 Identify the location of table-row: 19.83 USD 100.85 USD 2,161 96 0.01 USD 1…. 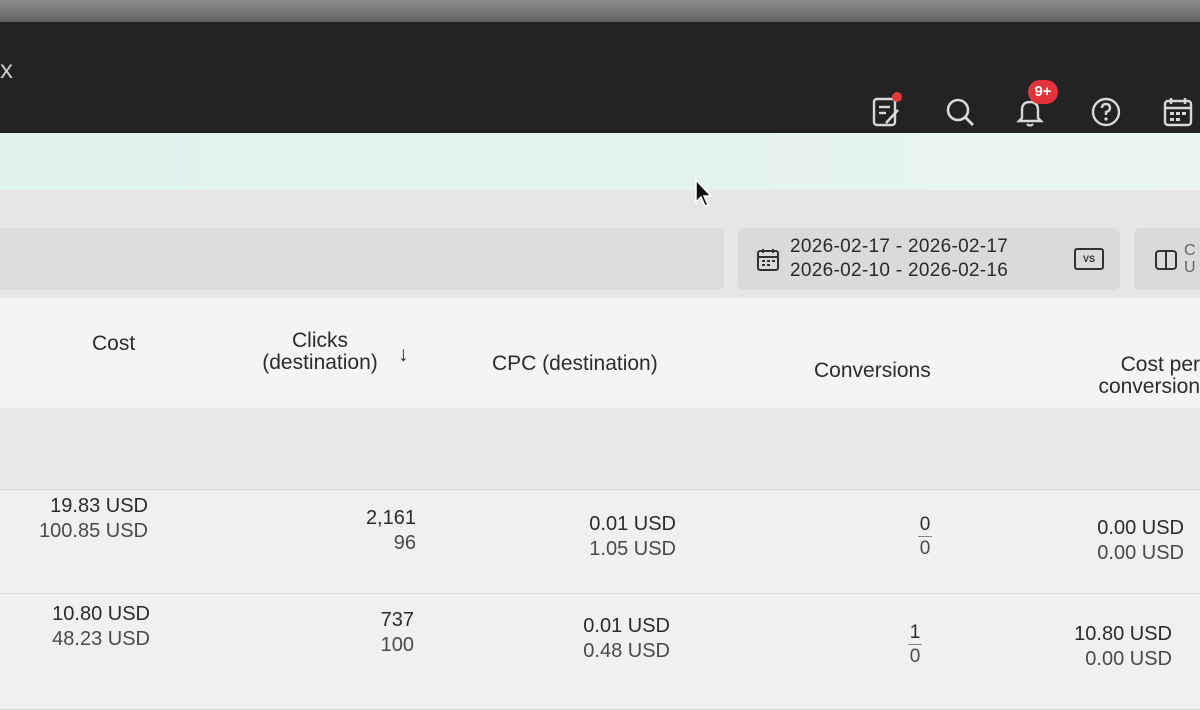
(600, 542).